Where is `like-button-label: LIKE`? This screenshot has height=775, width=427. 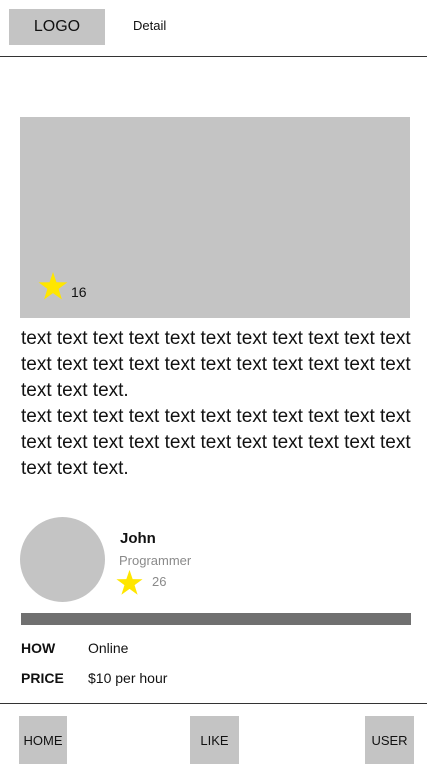
like-button-label: LIKE is located at coordinates (214, 740).